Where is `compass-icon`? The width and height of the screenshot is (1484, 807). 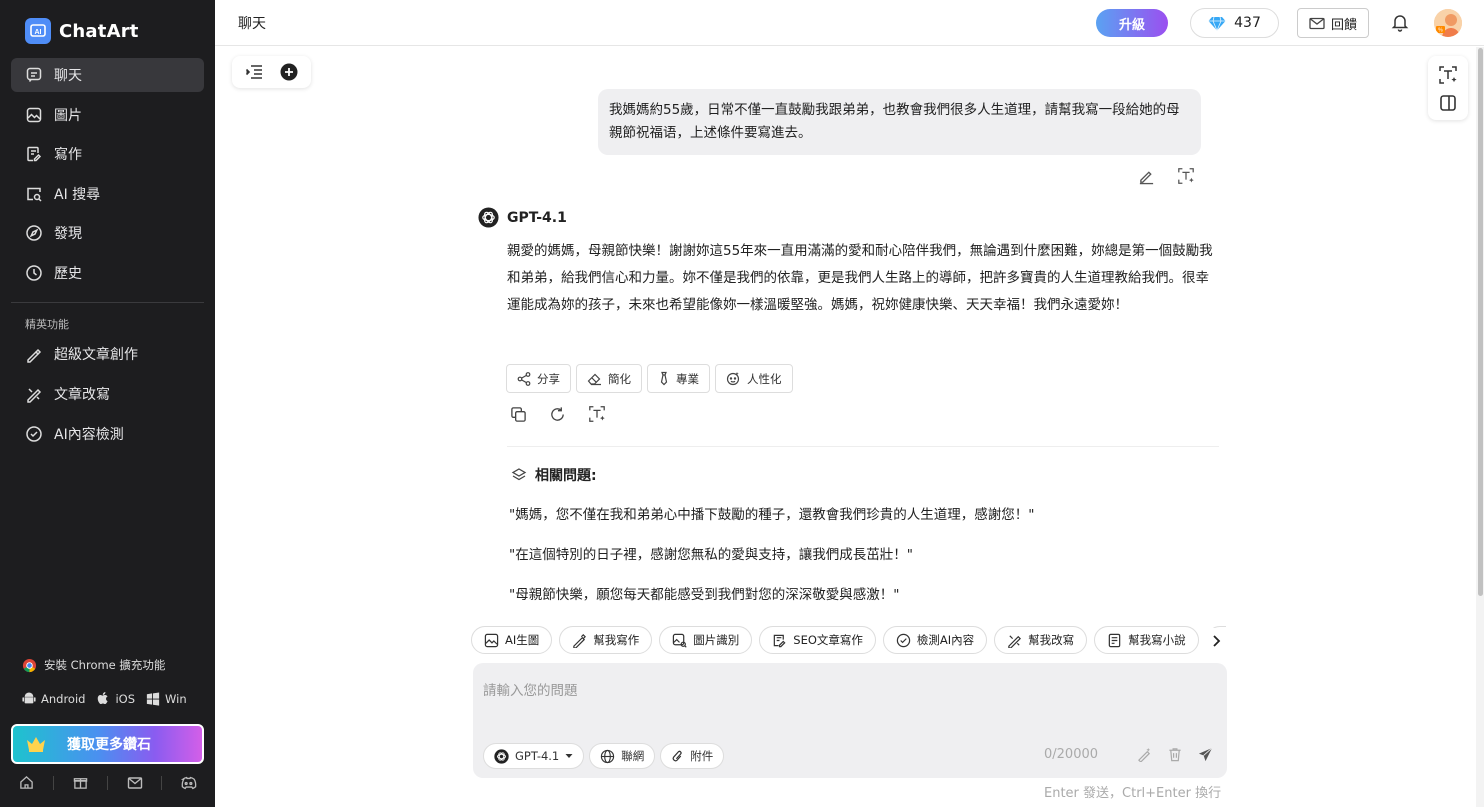
compass-icon is located at coordinates (34, 233).